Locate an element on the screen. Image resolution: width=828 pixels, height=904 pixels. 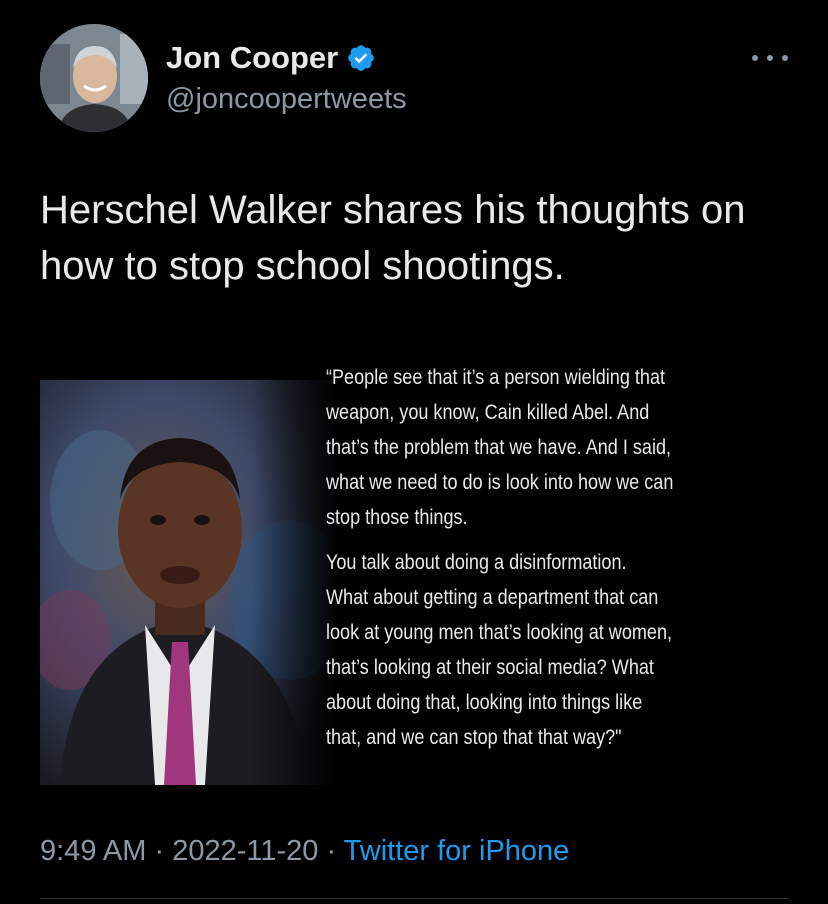
tweet-source-link: Twitter for iPhone is located at coordinates (457, 851).